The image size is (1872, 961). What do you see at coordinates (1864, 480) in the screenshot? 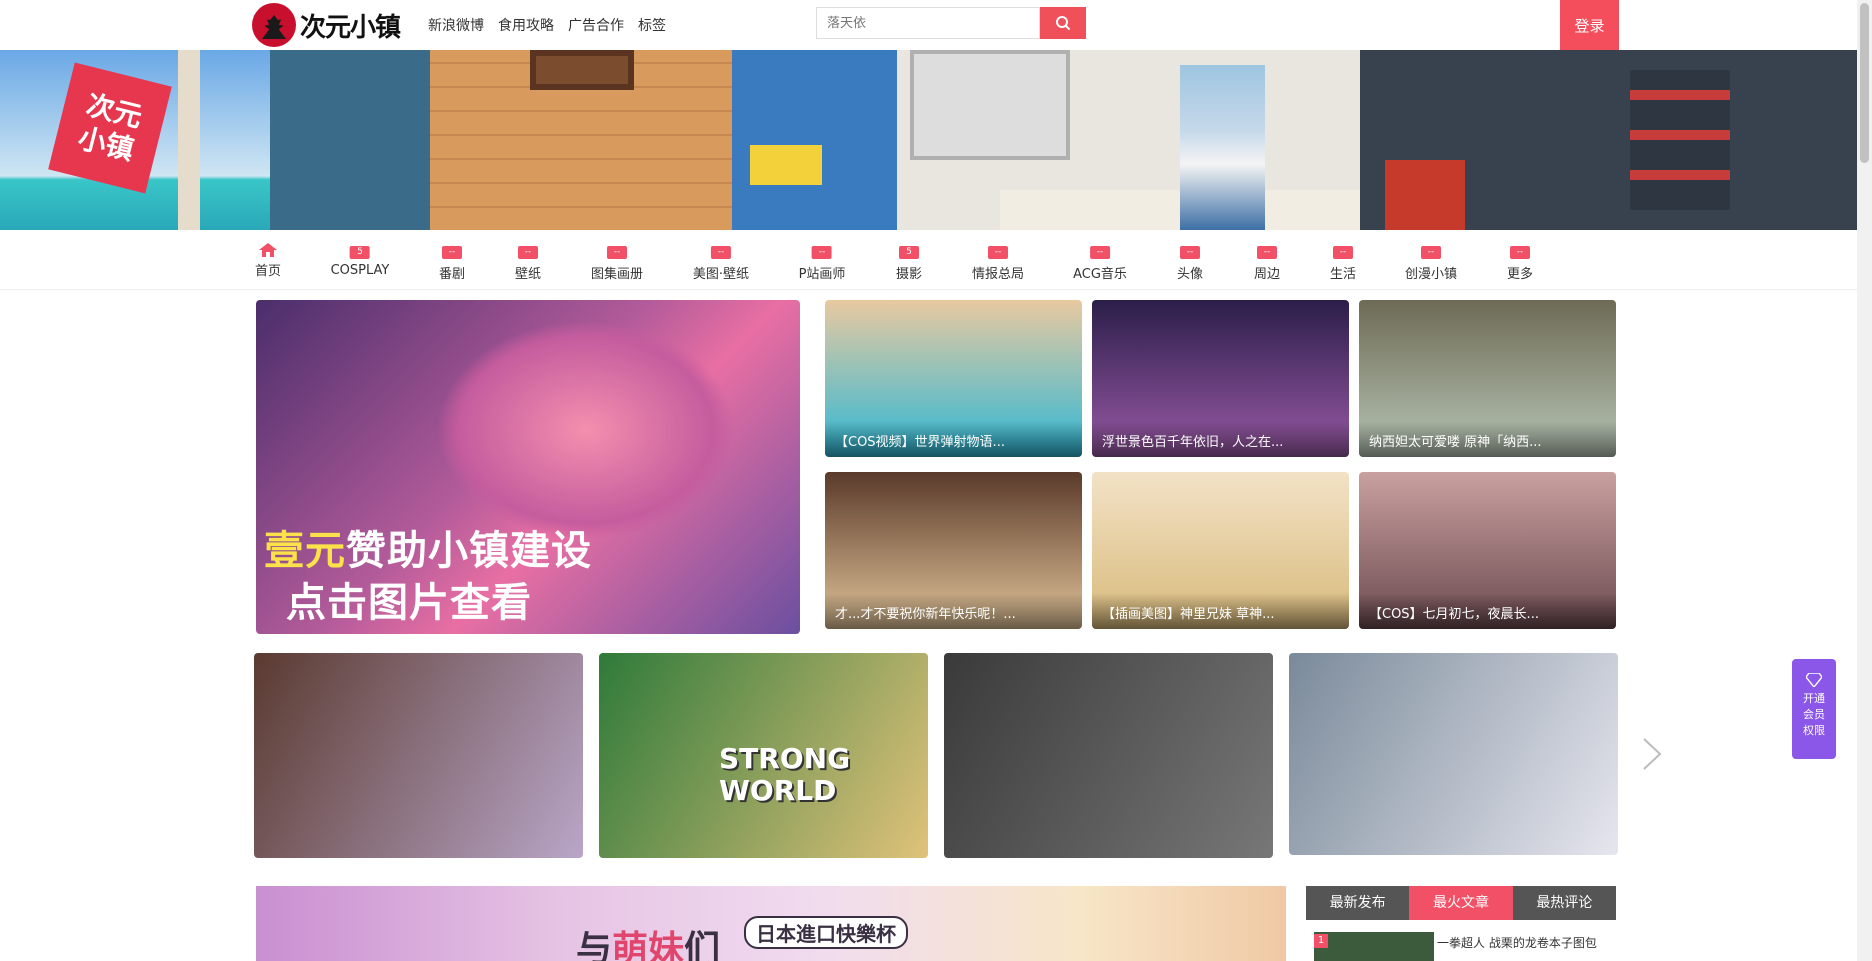
I see `page-scrollbar` at bounding box center [1864, 480].